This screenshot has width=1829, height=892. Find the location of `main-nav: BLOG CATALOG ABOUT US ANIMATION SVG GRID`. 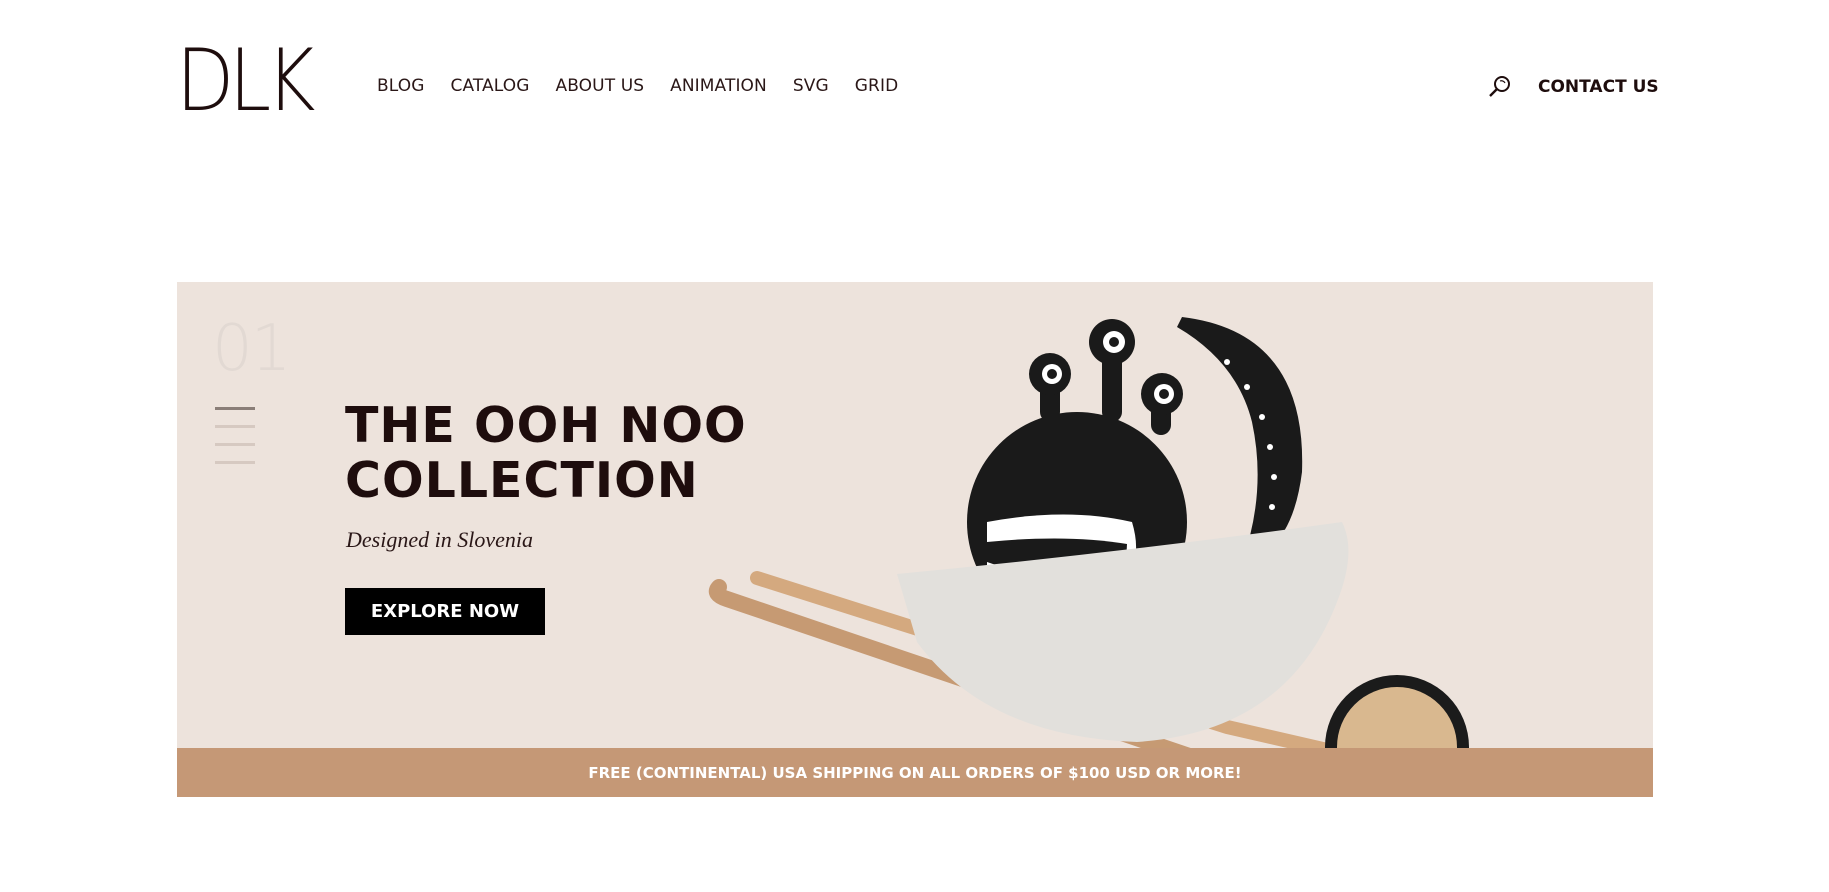

main-nav: BLOG CATALOG ABOUT US ANIMATION SVG GRID is located at coordinates (637, 86).